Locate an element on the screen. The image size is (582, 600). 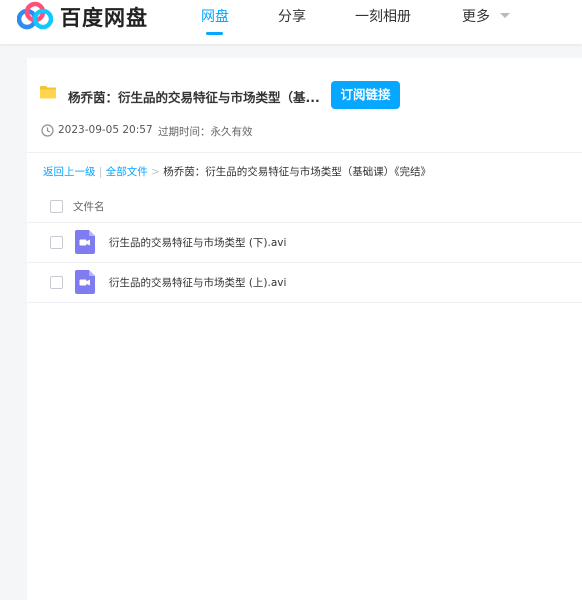
clock-icon is located at coordinates (47, 130).